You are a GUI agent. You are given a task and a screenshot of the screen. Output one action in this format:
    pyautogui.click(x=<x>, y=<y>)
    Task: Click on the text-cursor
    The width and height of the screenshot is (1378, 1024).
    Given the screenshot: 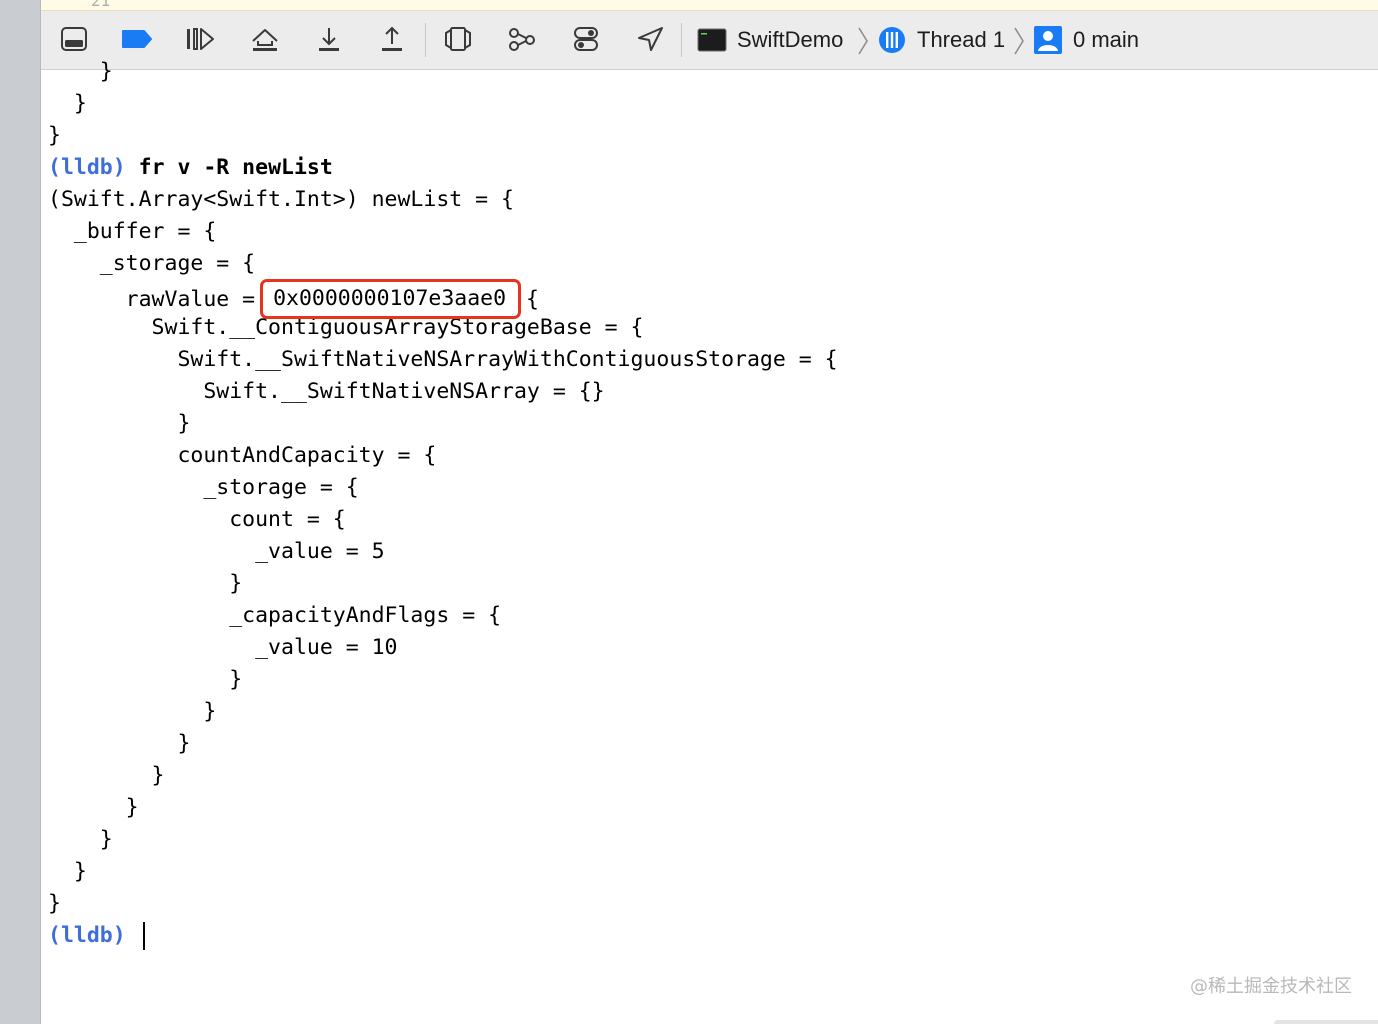 What is the action you would take?
    pyautogui.click(x=143, y=936)
    